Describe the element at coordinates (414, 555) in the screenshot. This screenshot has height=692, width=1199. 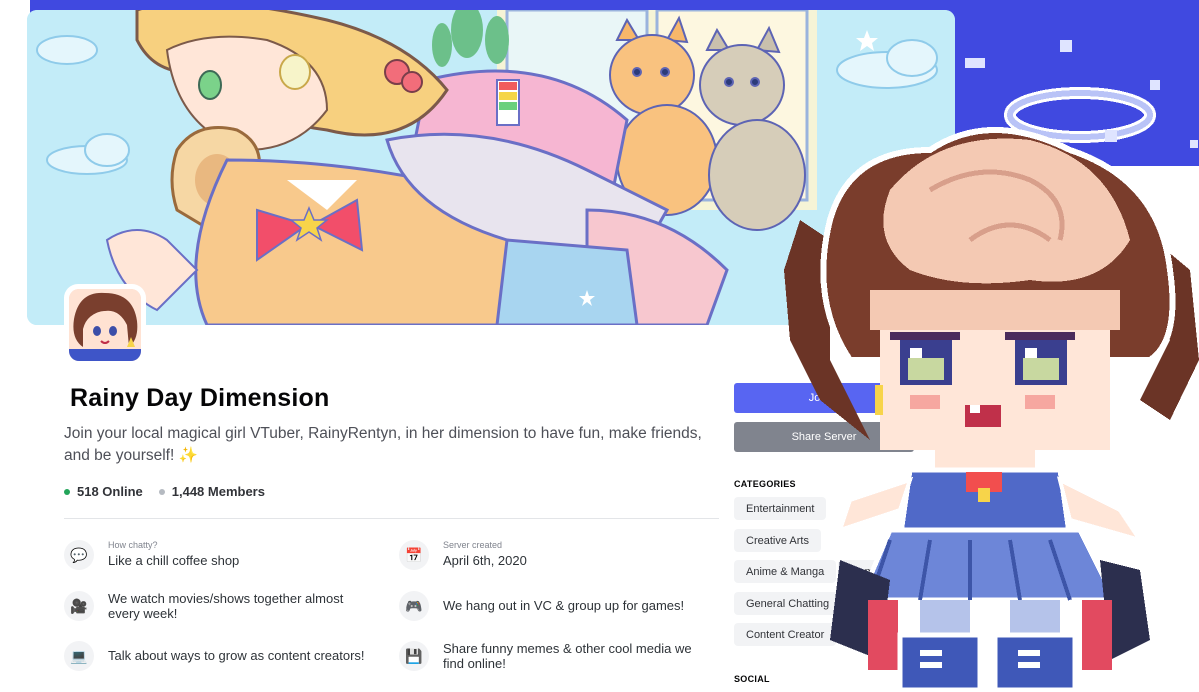
I see `calendar-icon: 📅` at that location.